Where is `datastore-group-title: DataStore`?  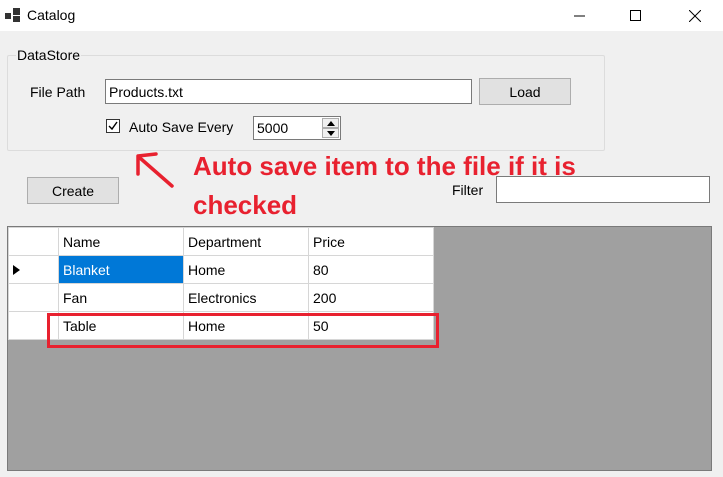 datastore-group-title: DataStore is located at coordinates (49, 55).